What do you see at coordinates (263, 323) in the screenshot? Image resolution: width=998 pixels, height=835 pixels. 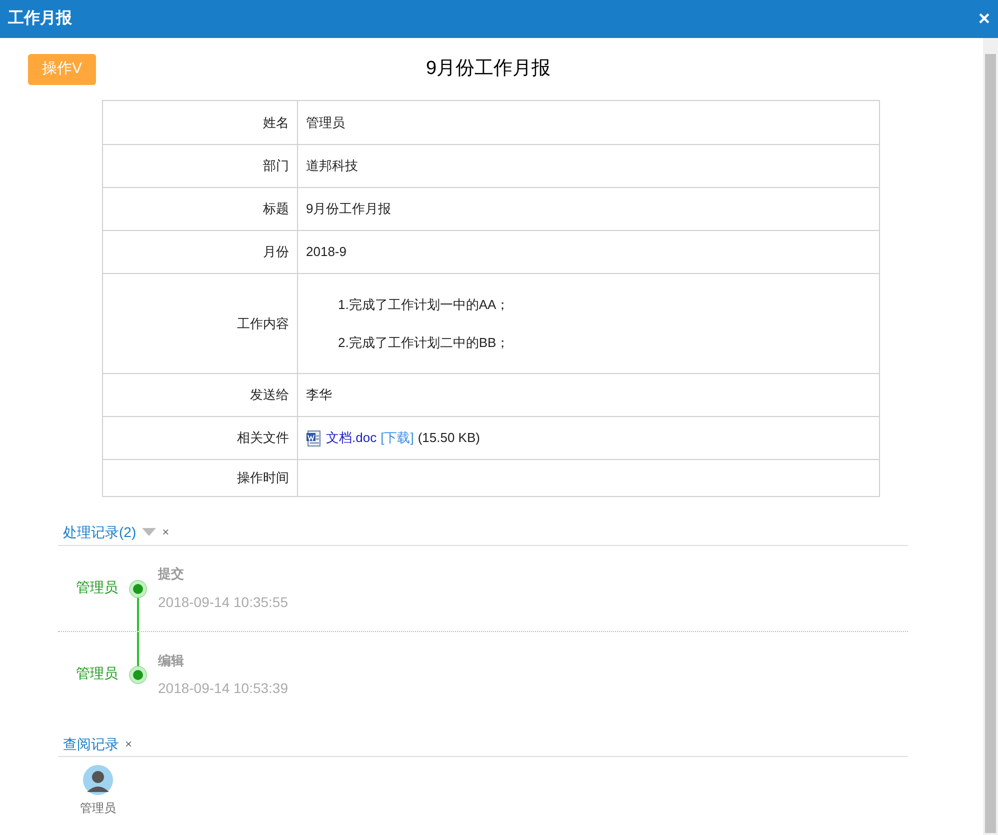 I see `field-label: 工作内容` at bounding box center [263, 323].